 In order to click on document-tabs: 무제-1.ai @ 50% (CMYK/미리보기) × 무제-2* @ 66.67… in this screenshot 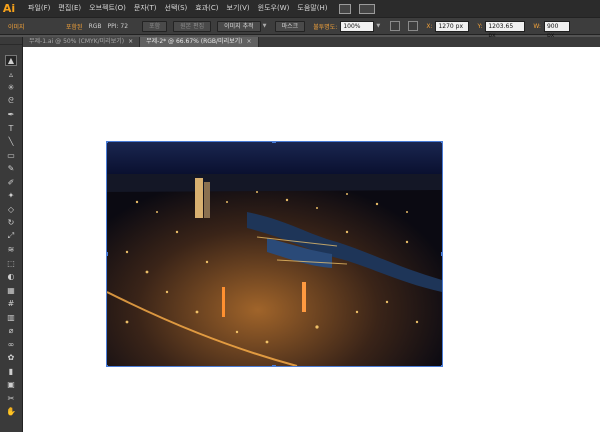, I will do `click(311, 42)`.